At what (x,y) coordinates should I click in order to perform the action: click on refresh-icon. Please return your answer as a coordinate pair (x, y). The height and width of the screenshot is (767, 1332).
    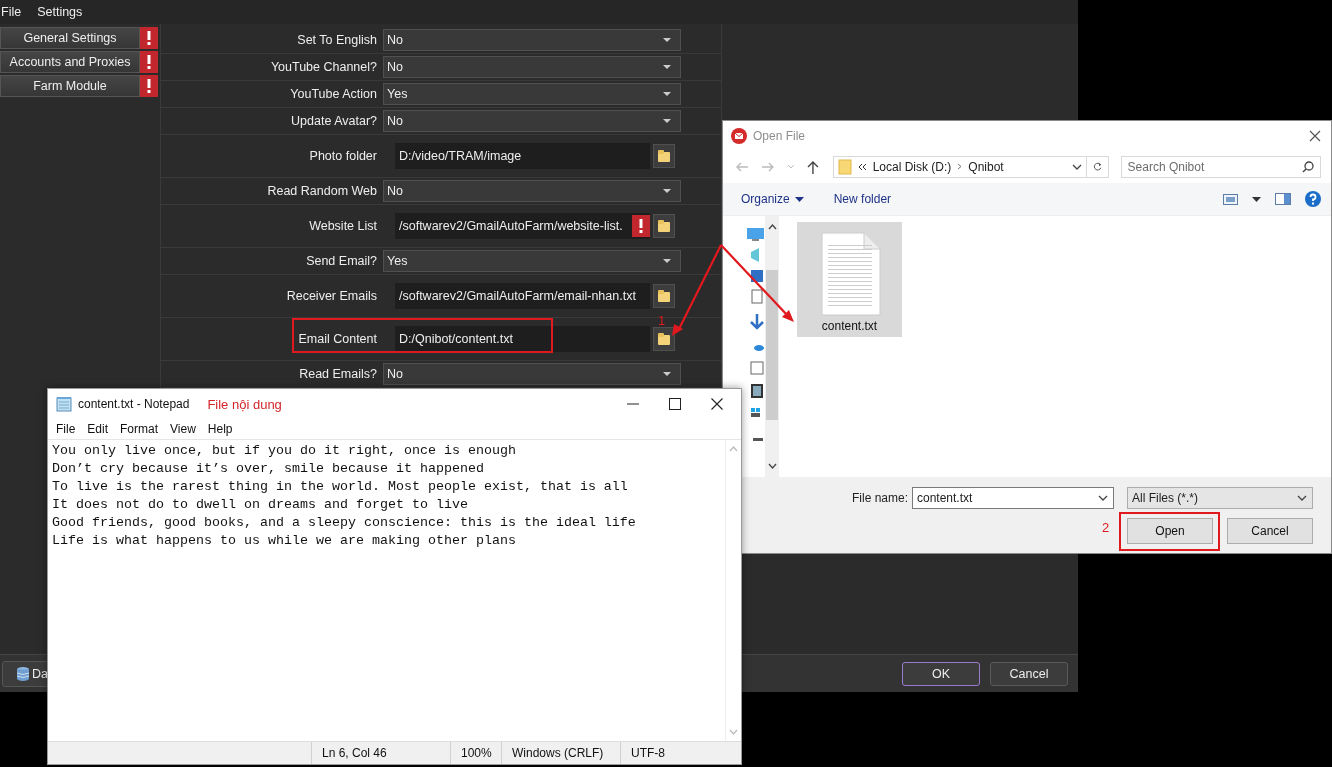
    Looking at the image, I should click on (1097, 166).